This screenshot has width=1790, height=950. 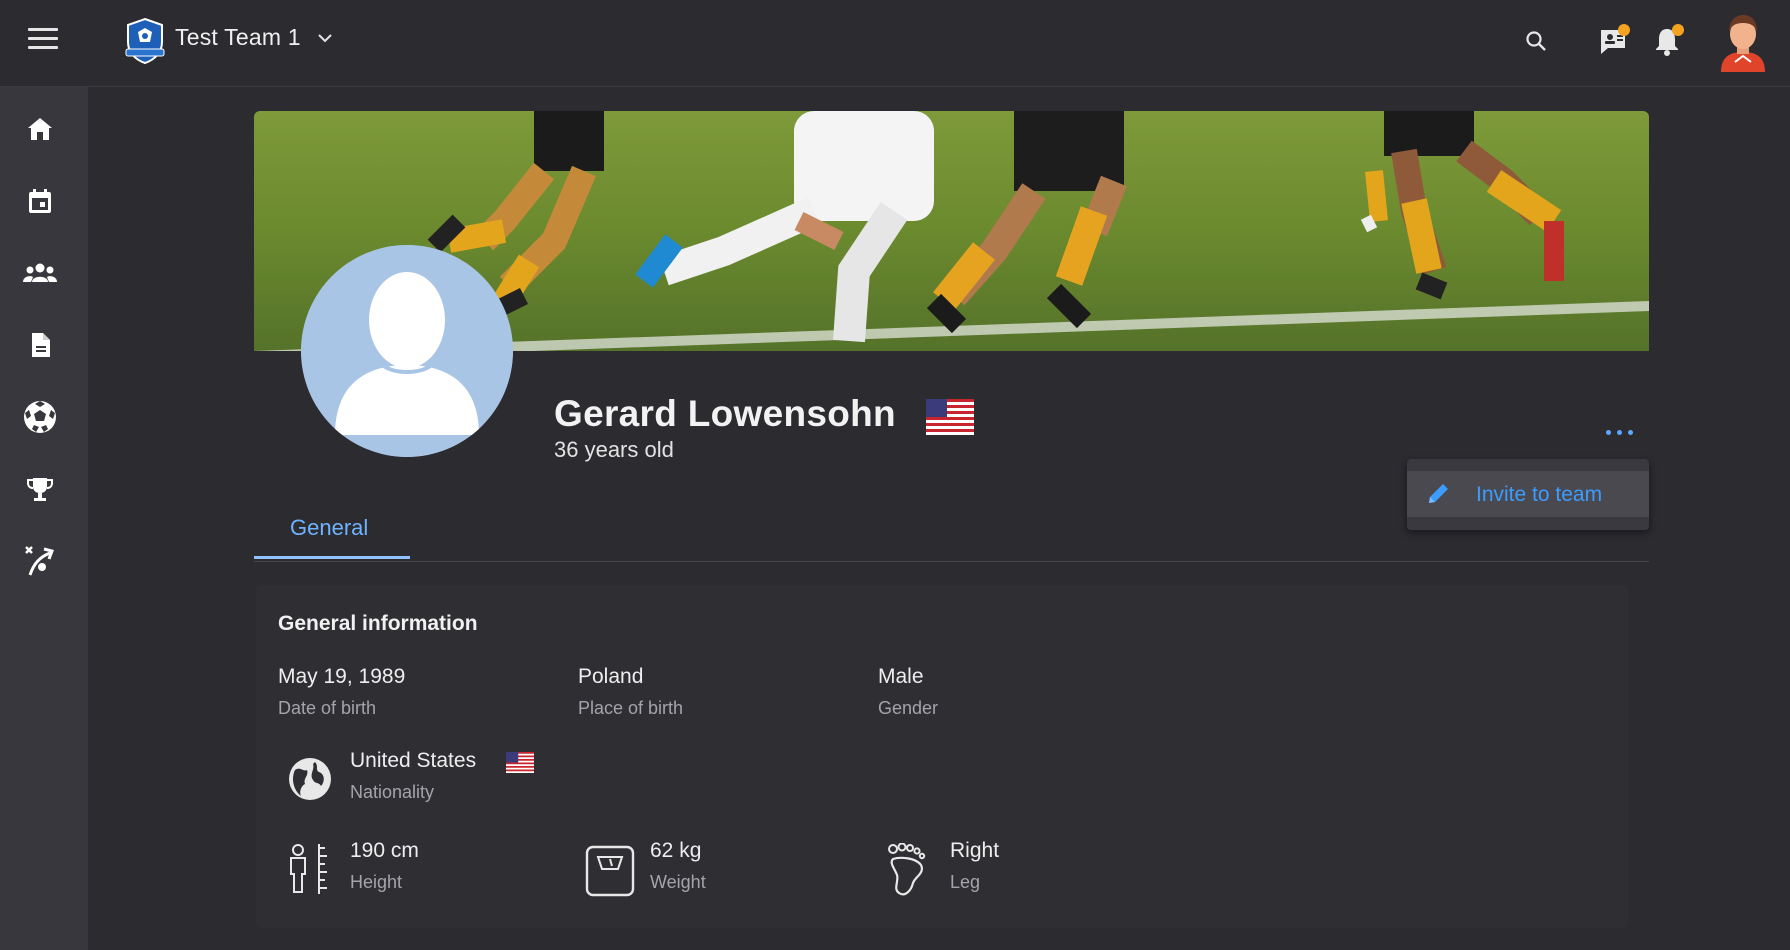 I want to click on user-avatar, so click(x=1743, y=41).